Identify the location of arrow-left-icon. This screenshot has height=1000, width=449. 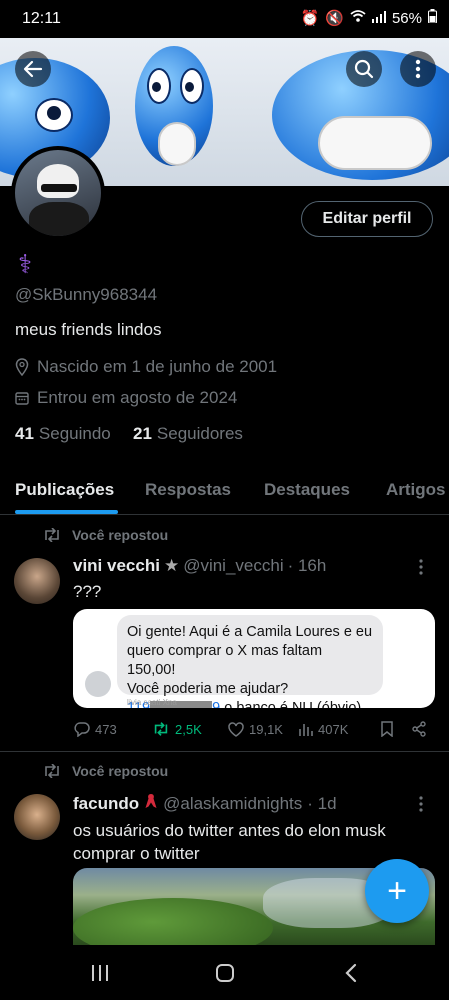
(33, 69).